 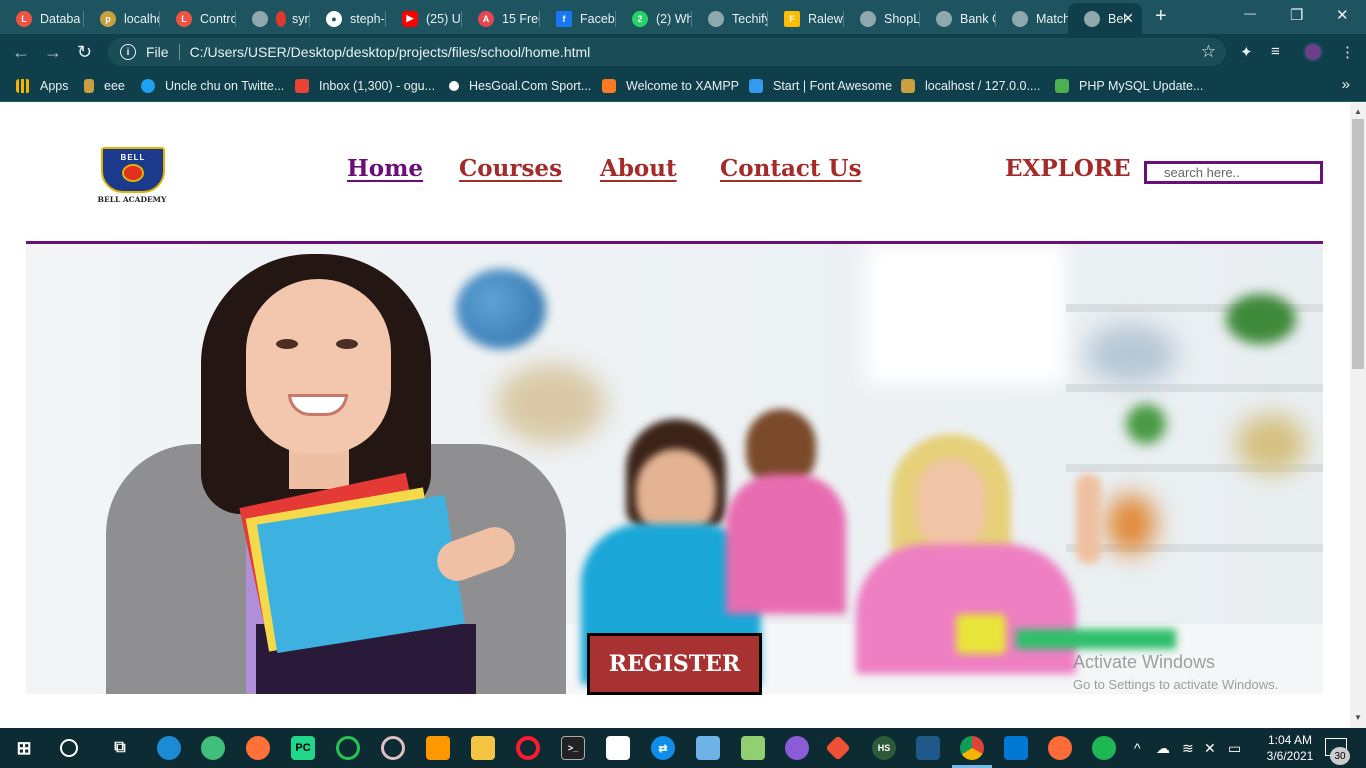 I want to click on tab: ● steph-, so click(x=348, y=18).